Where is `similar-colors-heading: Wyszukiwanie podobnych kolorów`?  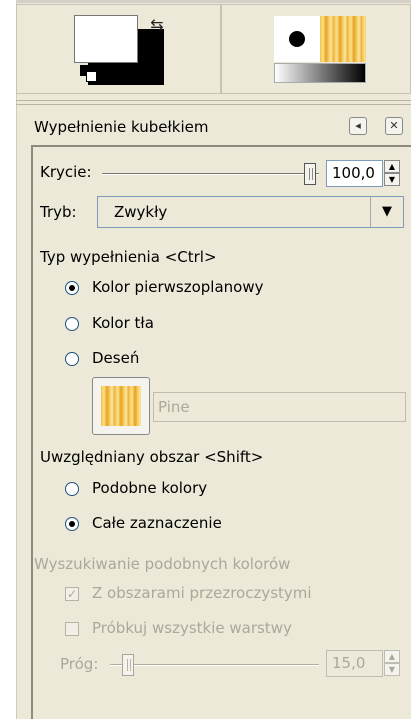
similar-colors-heading: Wyszukiwanie podobnych kolorów is located at coordinates (162, 564).